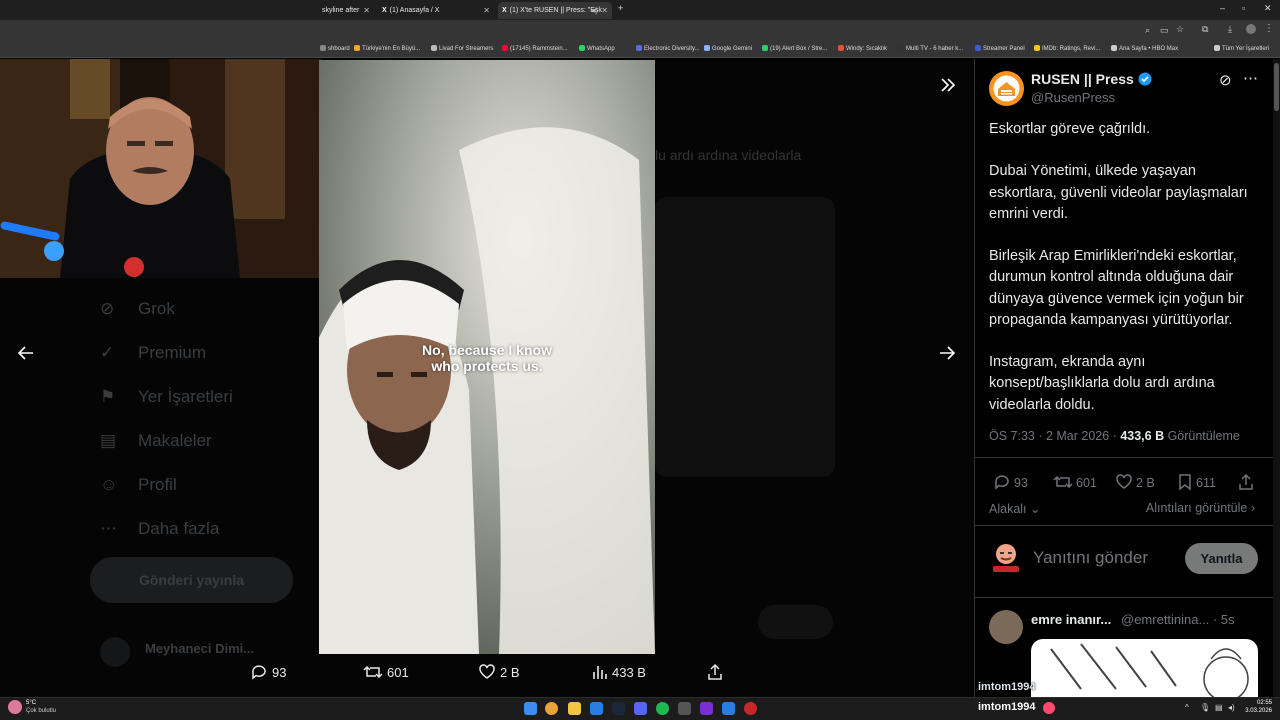  I want to click on speaker-icon: ◂), so click(594, 10).